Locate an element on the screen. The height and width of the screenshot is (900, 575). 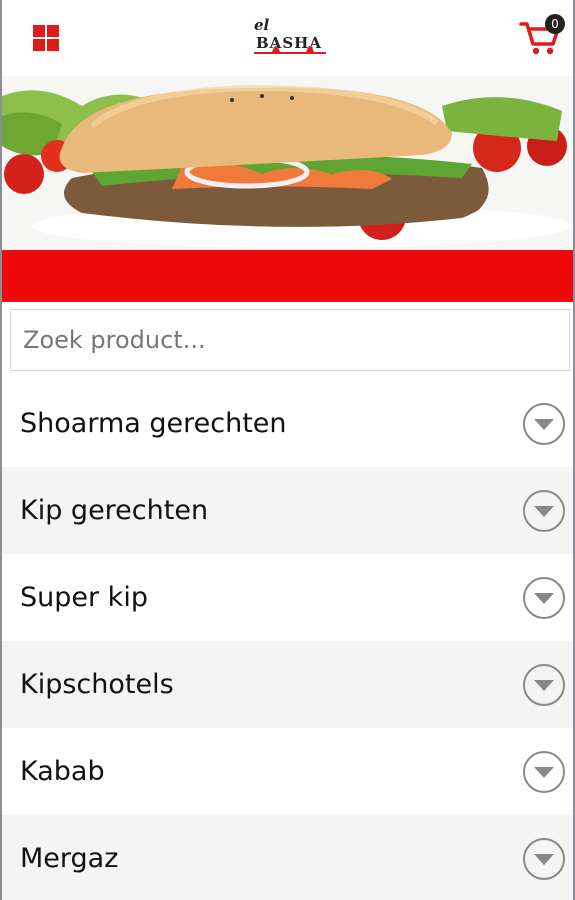
top-bar: el BASHA 0 is located at coordinates (287, 38).